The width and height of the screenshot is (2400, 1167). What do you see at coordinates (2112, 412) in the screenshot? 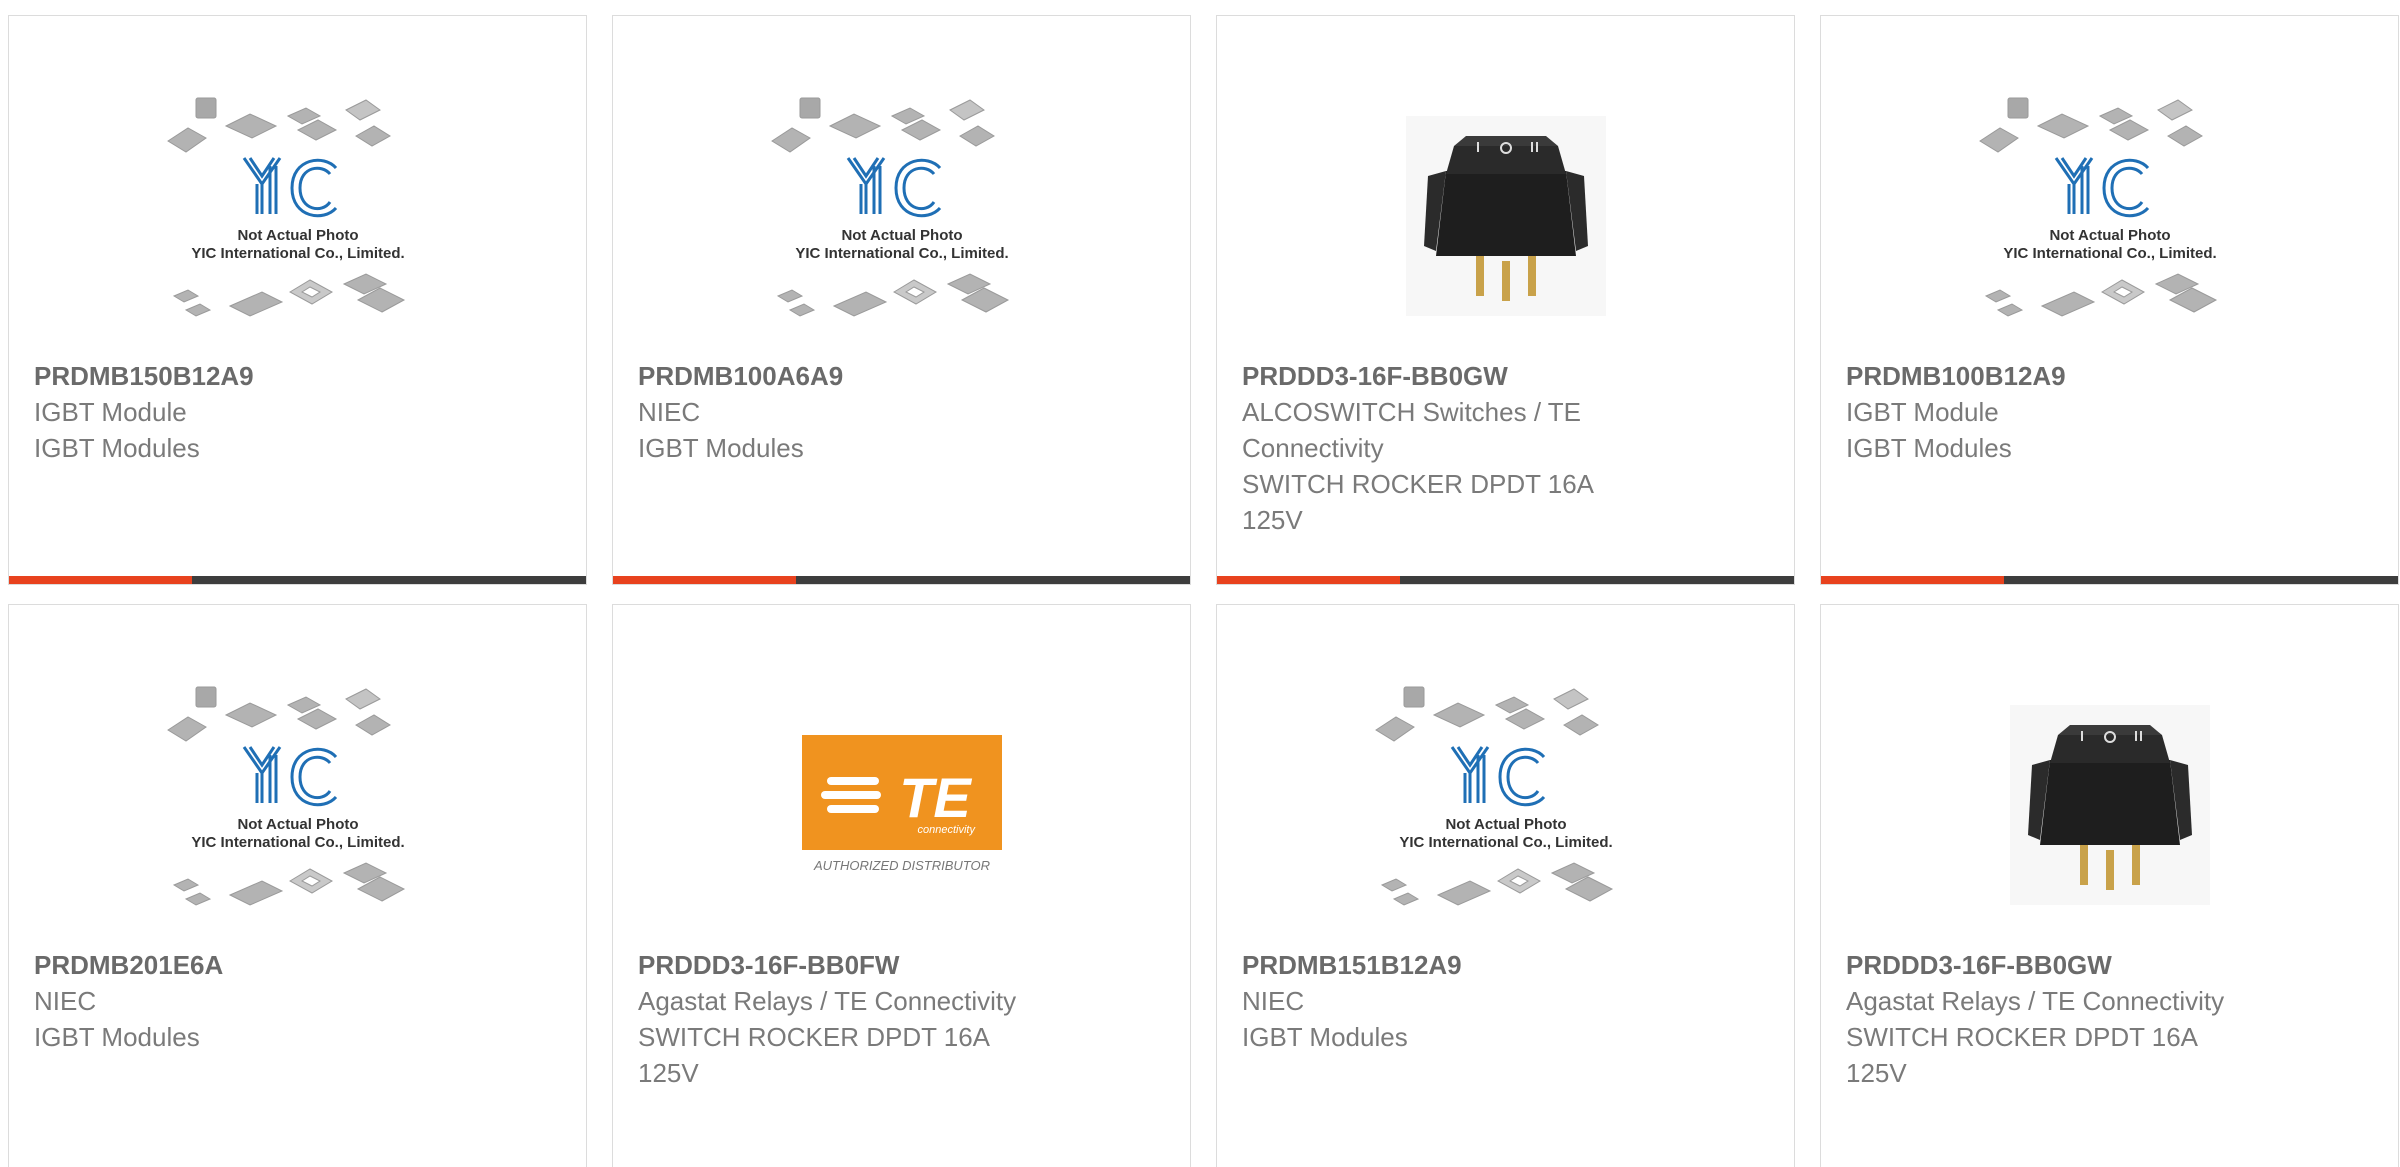
I see `product-info: PRDMB100B12A9 IGBT Module IGBT Modules` at bounding box center [2112, 412].